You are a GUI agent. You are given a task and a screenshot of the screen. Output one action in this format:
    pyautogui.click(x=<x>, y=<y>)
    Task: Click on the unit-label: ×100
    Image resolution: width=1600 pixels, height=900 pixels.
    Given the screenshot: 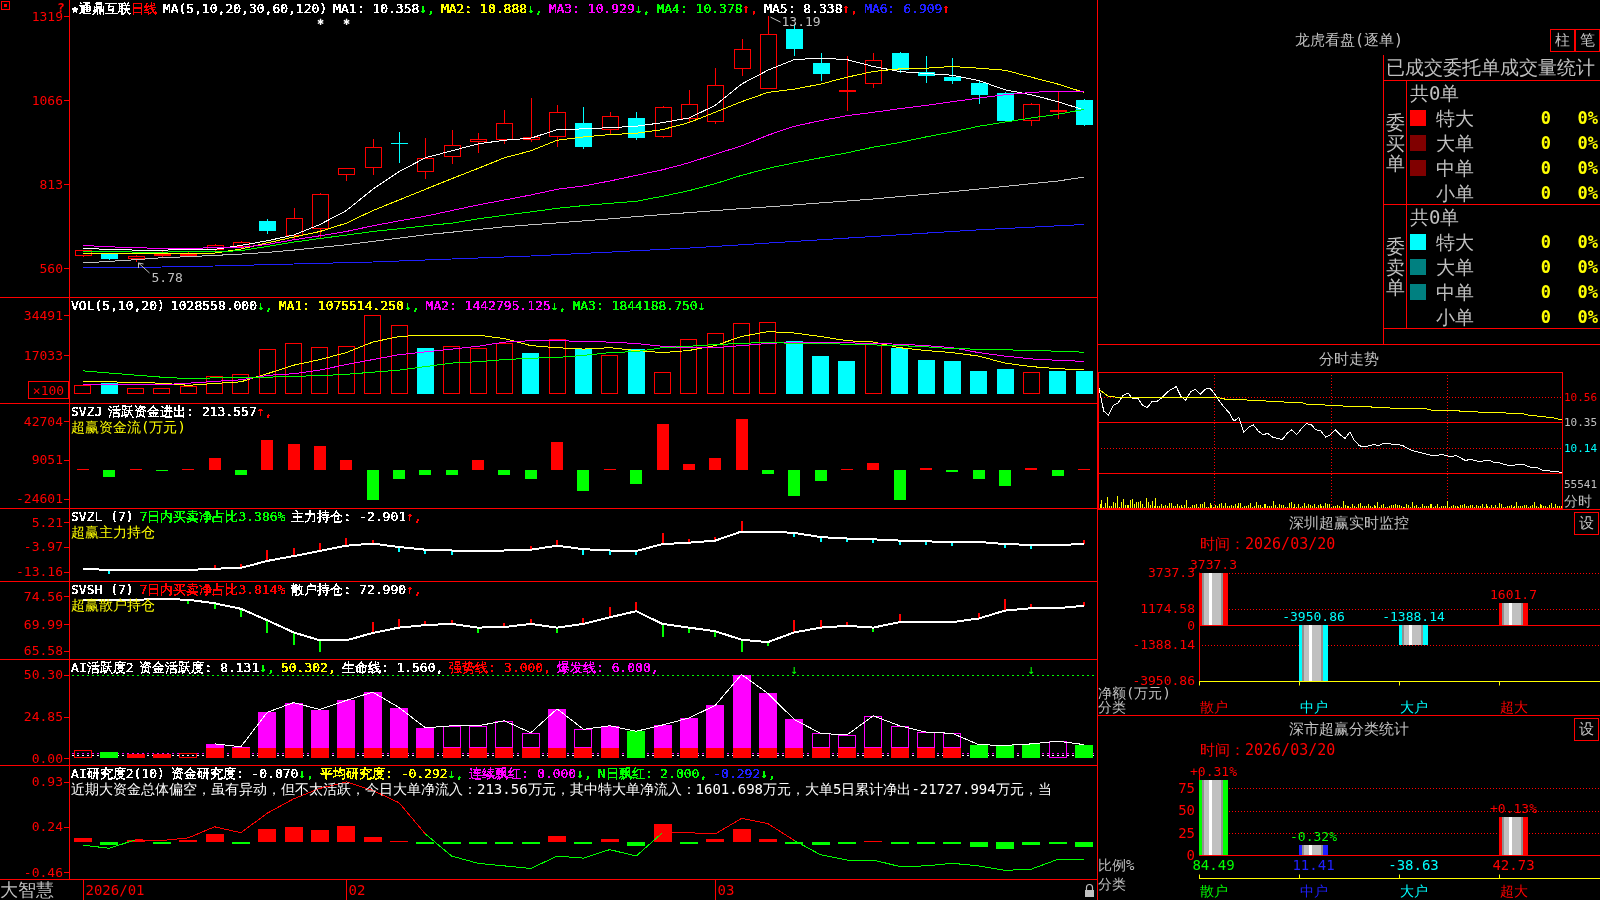 What is the action you would take?
    pyautogui.click(x=48, y=390)
    